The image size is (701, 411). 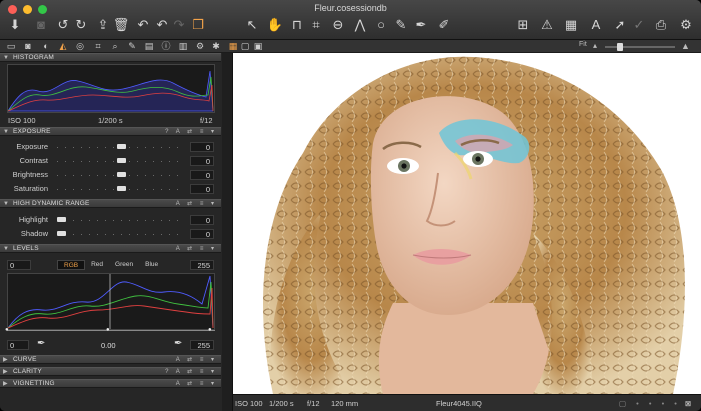 What do you see at coordinates (227, 232) in the screenshot?
I see `panel-scrollbar` at bounding box center [227, 232].